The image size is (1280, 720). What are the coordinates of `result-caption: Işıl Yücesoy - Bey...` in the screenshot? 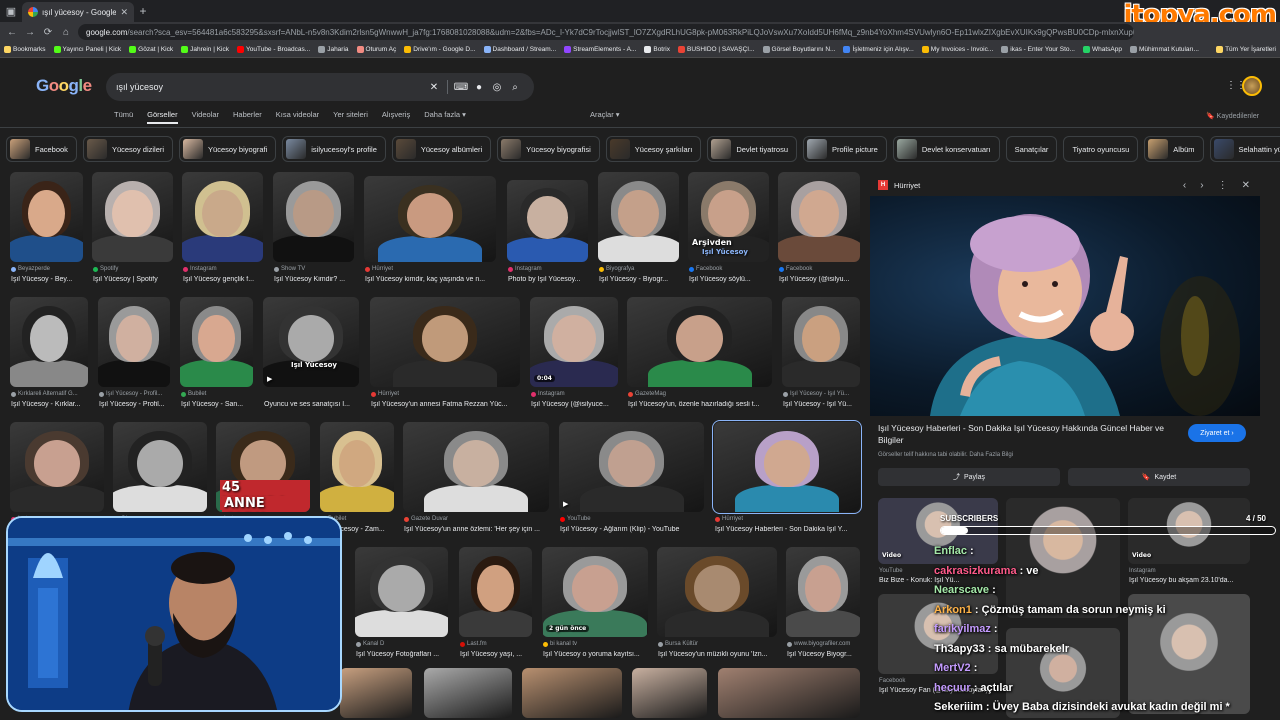 It's located at (50, 279).